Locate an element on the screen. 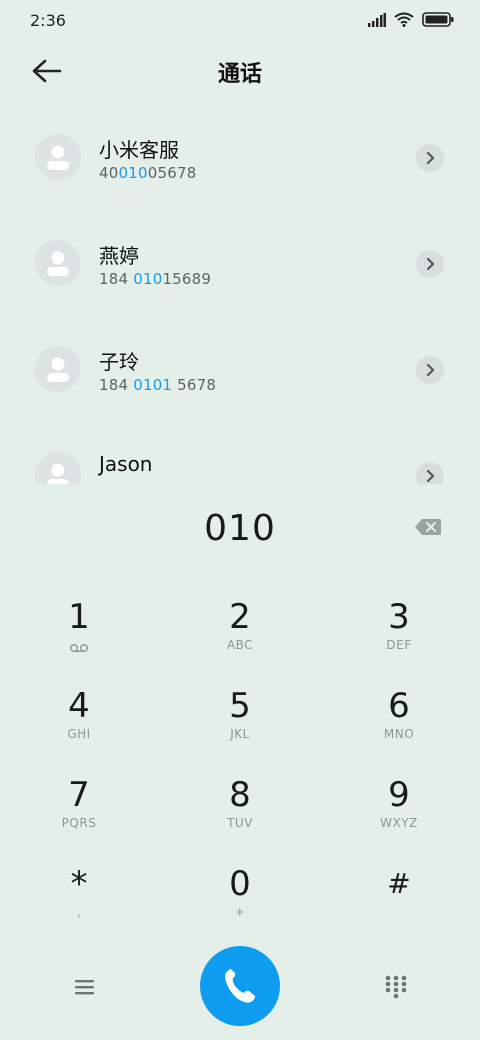 This screenshot has width=480, height=1040. key-9: 9 WXYZ is located at coordinates (399, 814).